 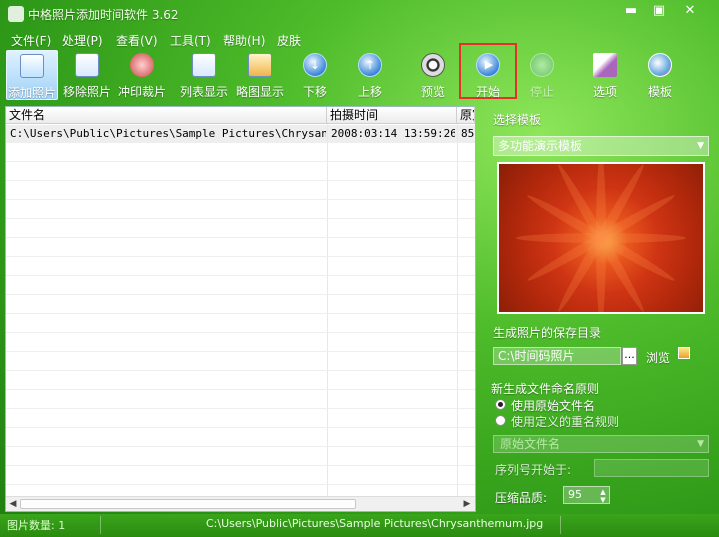 I want to click on move-up-button: ↑ 上移, so click(x=370, y=75).